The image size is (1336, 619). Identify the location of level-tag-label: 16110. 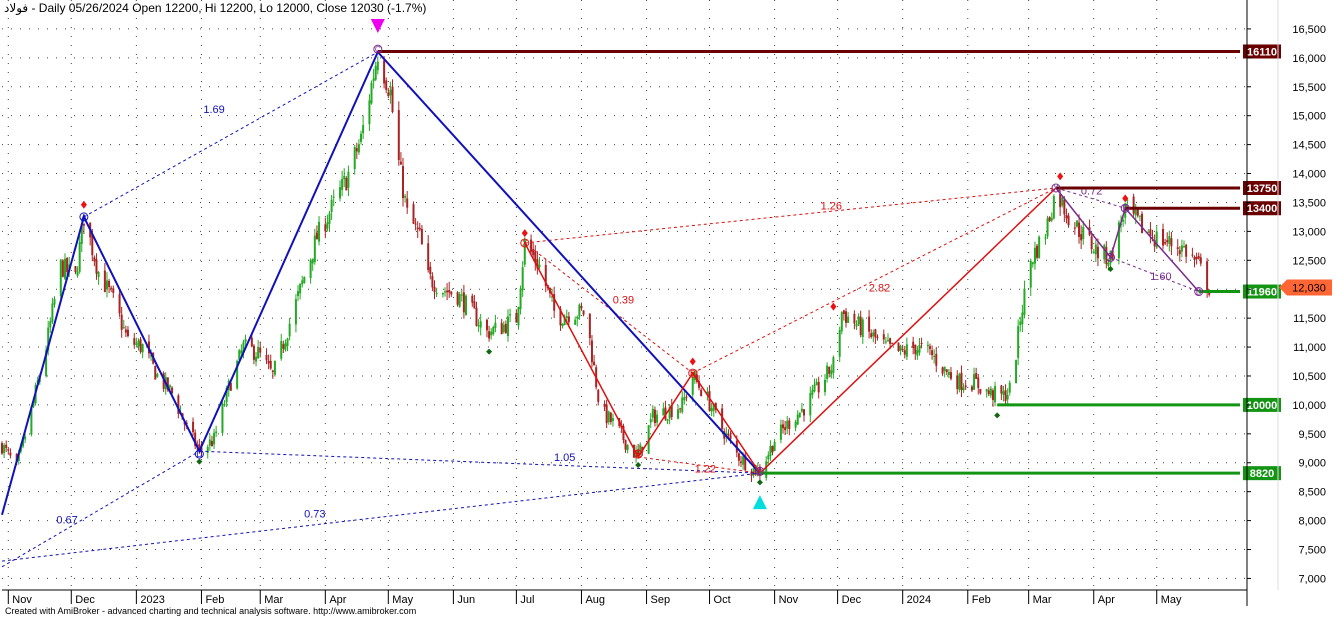
(1262, 52).